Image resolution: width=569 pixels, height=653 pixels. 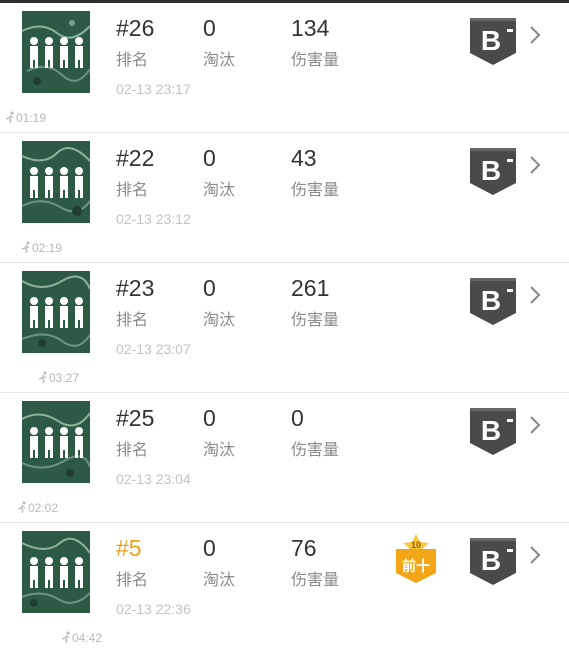 I want to click on duration-text: 02:19, so click(x=47, y=248).